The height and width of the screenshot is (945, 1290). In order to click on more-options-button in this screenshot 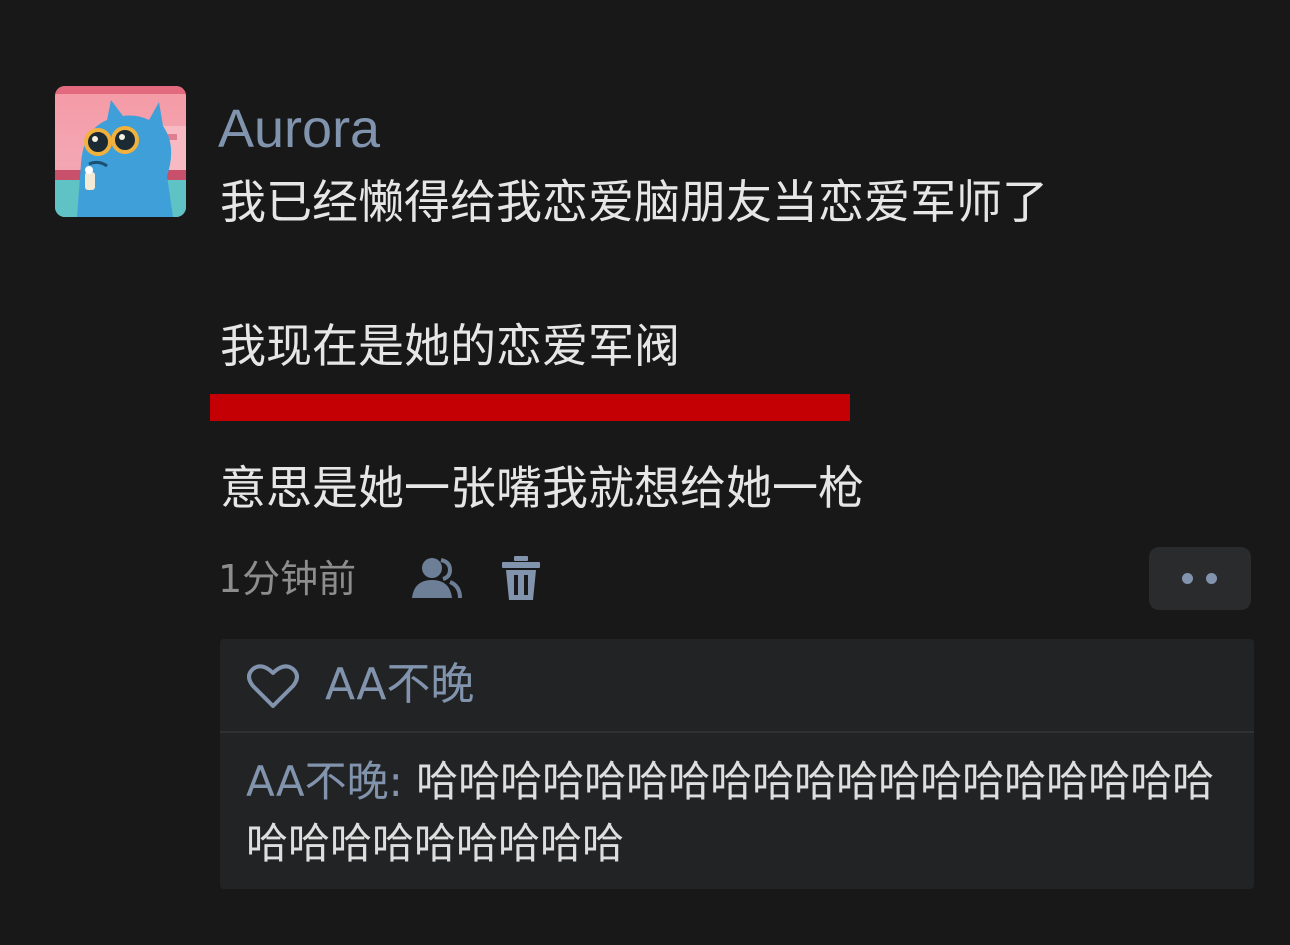, I will do `click(1200, 578)`.